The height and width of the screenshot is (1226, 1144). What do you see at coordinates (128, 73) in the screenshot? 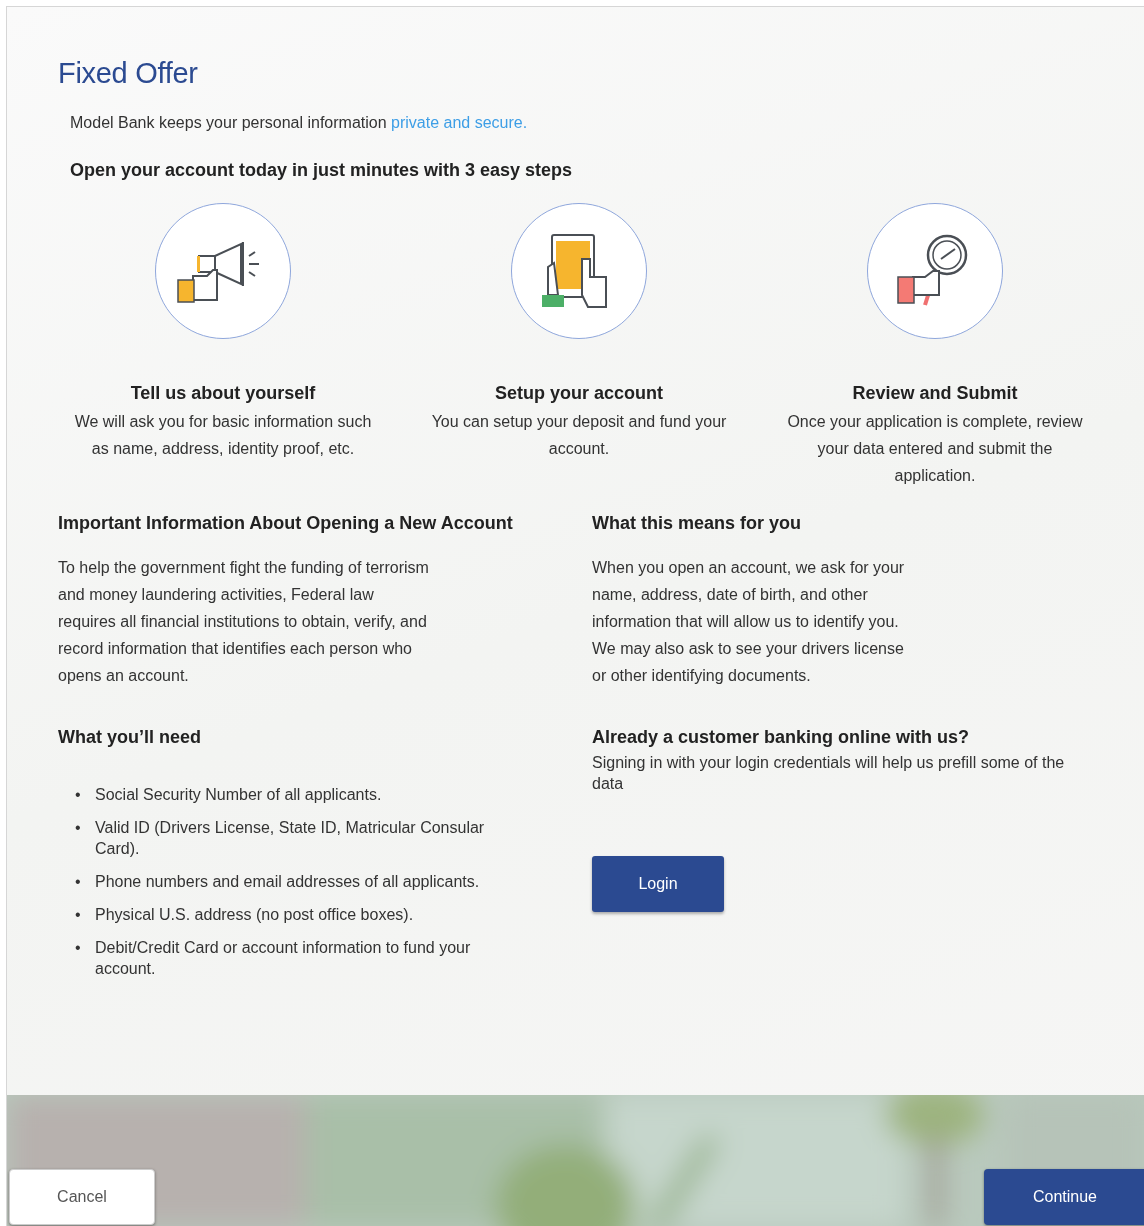
I see `page-title: Fixed Offer` at bounding box center [128, 73].